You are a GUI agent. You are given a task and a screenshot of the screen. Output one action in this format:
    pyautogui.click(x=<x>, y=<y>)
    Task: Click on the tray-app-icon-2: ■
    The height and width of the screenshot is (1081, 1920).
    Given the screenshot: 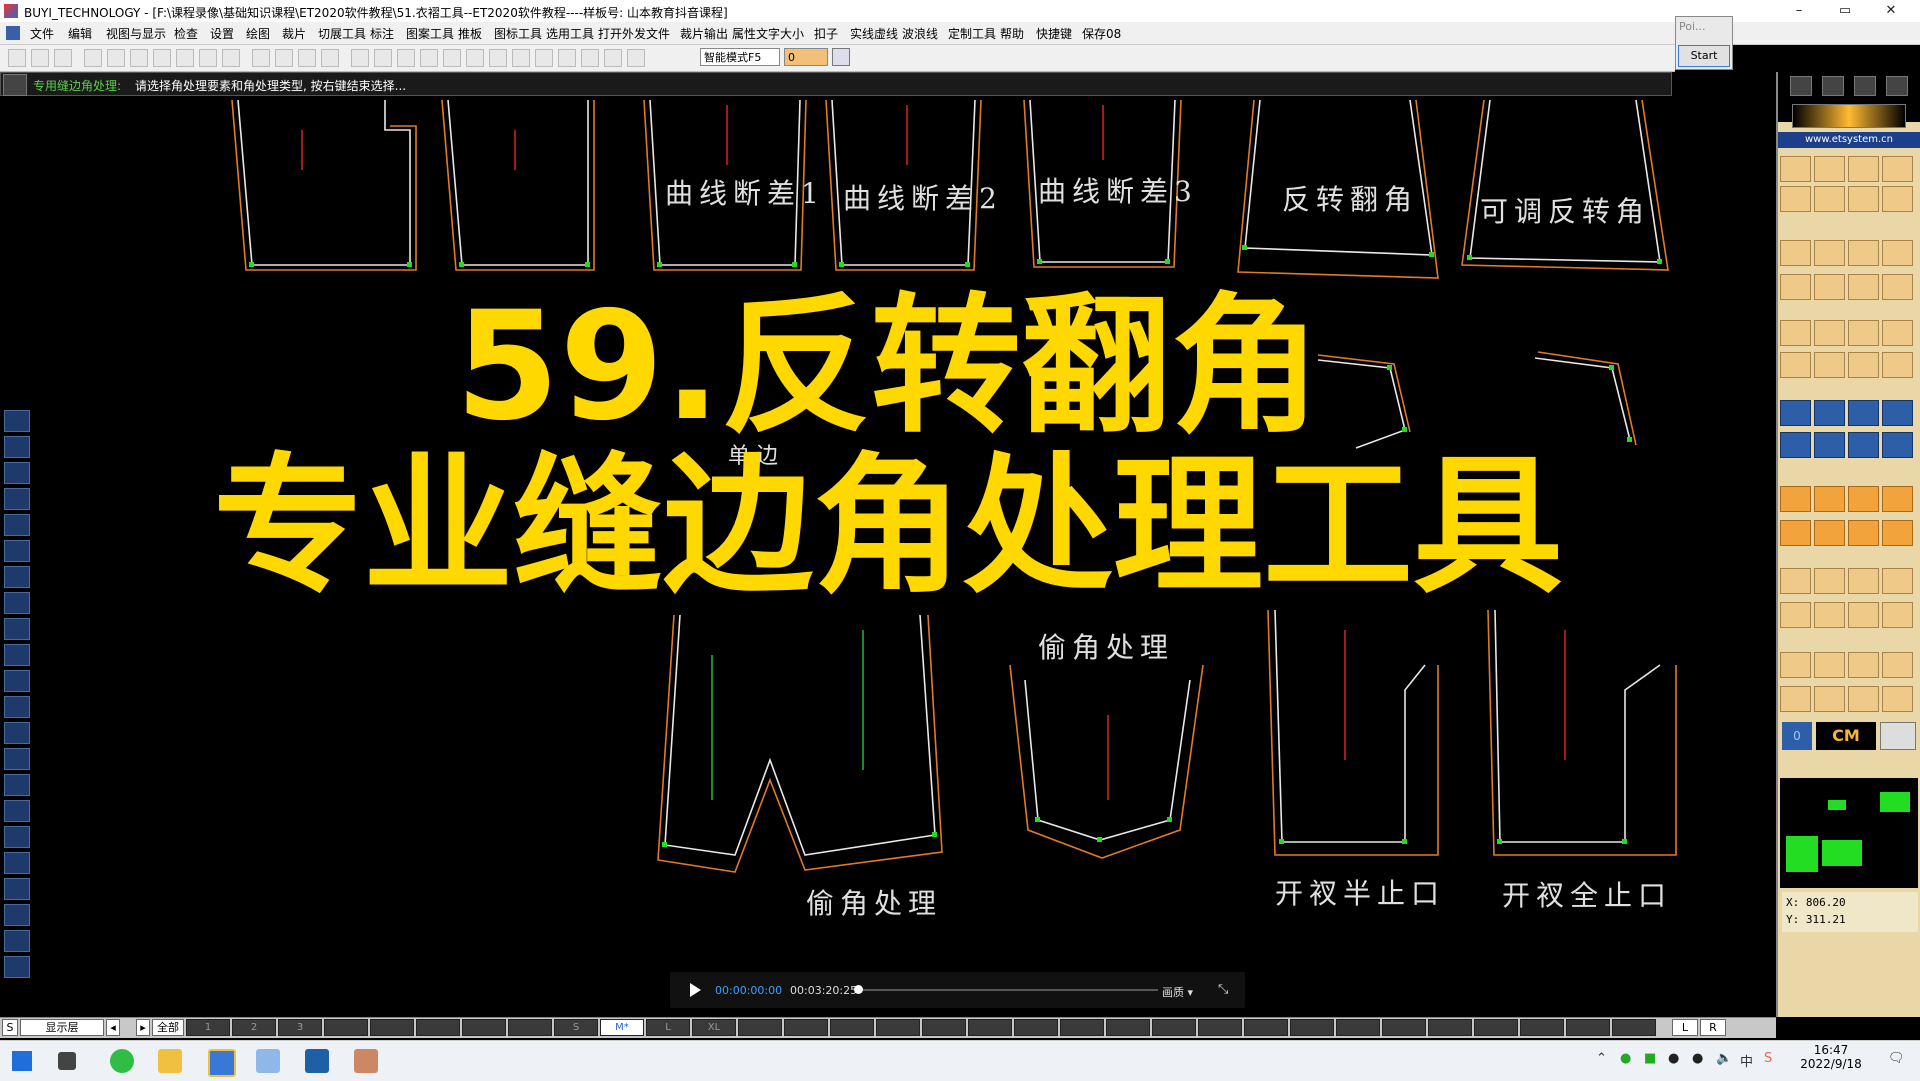 What is the action you would take?
    pyautogui.click(x=1650, y=1058)
    